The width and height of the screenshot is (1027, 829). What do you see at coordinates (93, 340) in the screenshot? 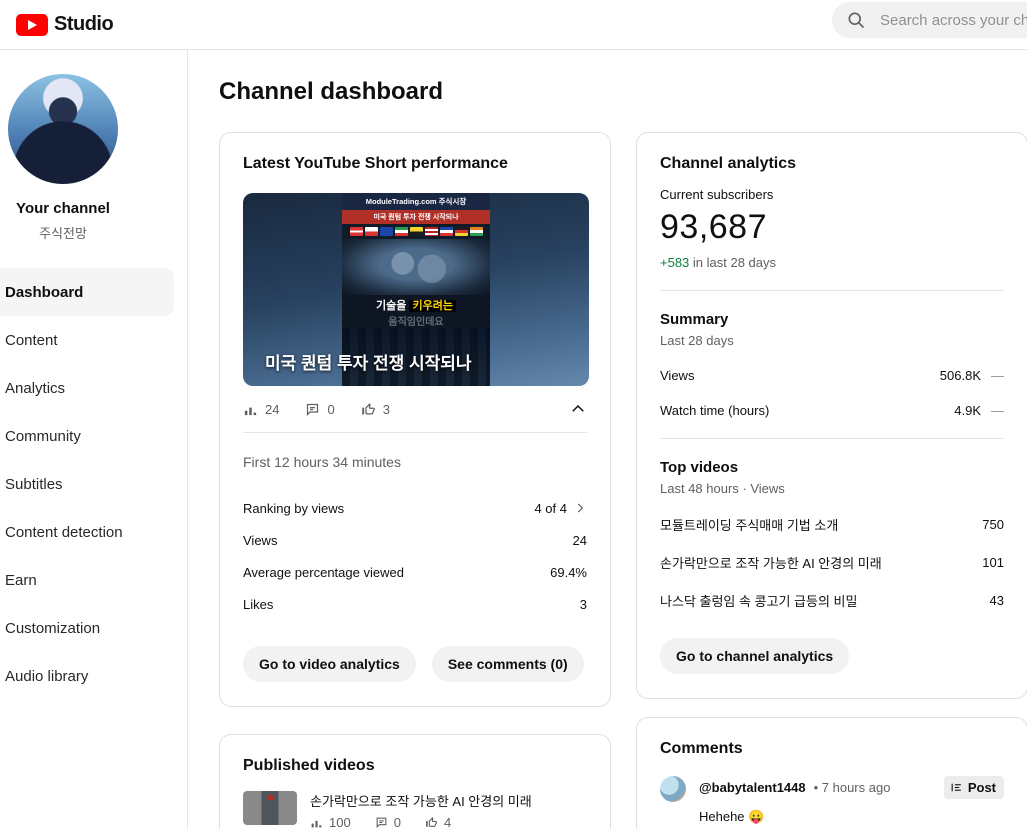
I see `sidebar-item-content: Content` at bounding box center [93, 340].